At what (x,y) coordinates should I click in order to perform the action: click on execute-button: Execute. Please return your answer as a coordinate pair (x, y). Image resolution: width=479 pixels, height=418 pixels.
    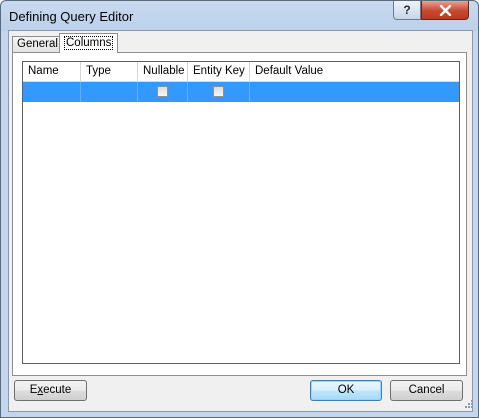
    Looking at the image, I should click on (50, 390).